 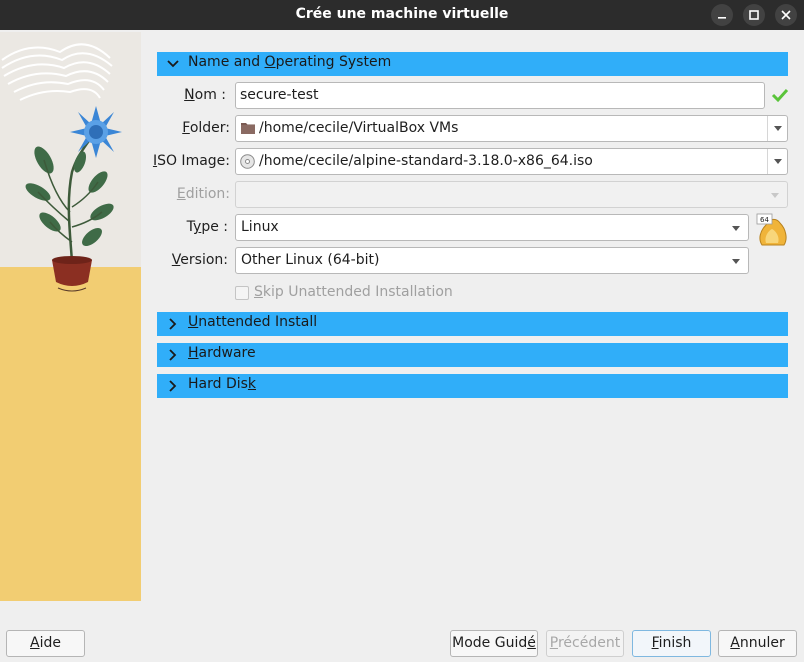 I want to click on section-name-os-label: Name and Operating System, so click(x=290, y=62).